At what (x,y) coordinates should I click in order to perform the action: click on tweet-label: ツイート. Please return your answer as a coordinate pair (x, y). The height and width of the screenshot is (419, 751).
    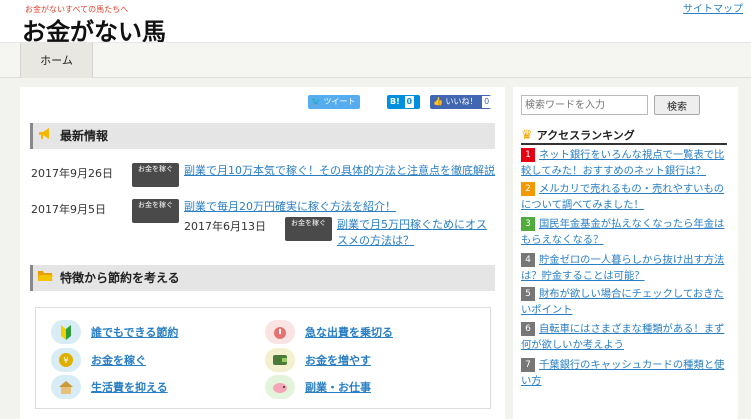
    Looking at the image, I should click on (339, 101).